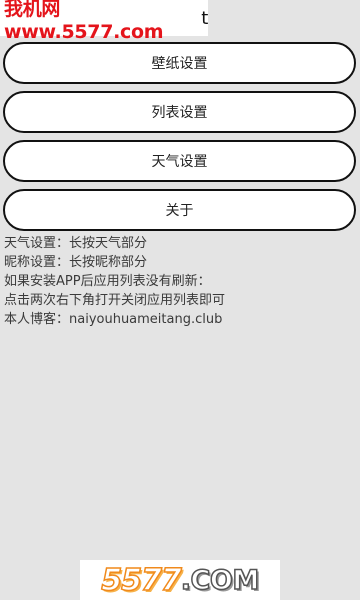 The image size is (360, 600). I want to click on watermark-logo-number: 5577, so click(142, 580).